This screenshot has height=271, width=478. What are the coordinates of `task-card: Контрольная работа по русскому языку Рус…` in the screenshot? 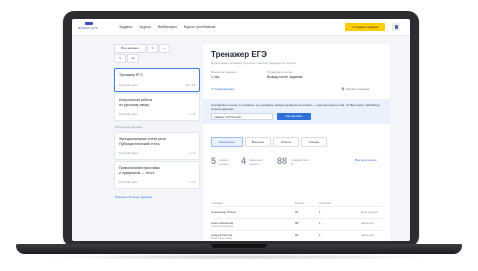 It's located at (157, 107).